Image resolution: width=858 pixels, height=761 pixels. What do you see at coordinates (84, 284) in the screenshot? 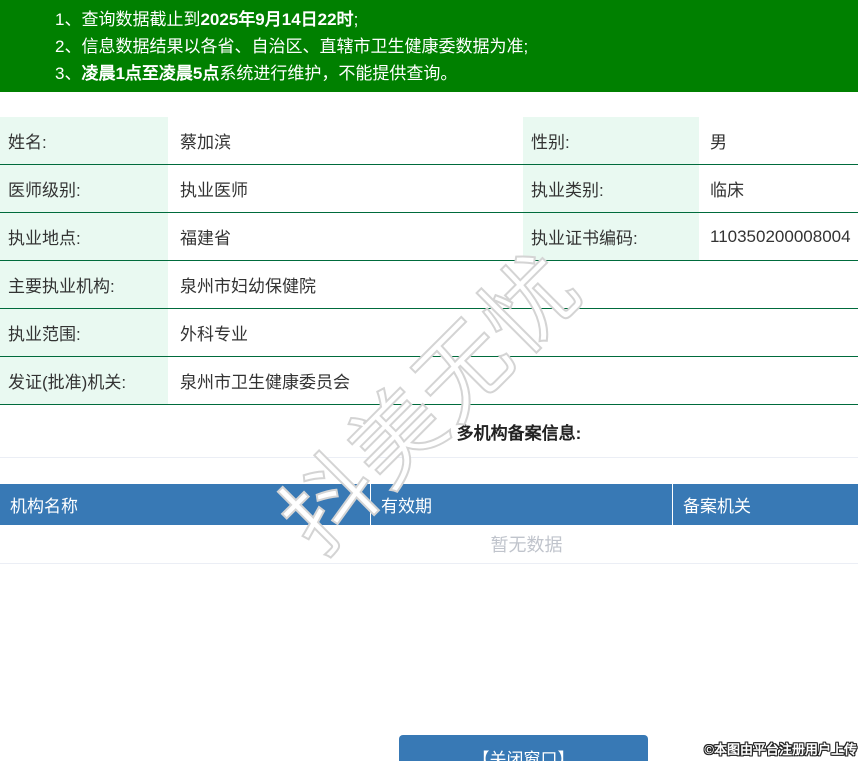
I see `primary-institution-label: 主要执业机构:` at bounding box center [84, 284].